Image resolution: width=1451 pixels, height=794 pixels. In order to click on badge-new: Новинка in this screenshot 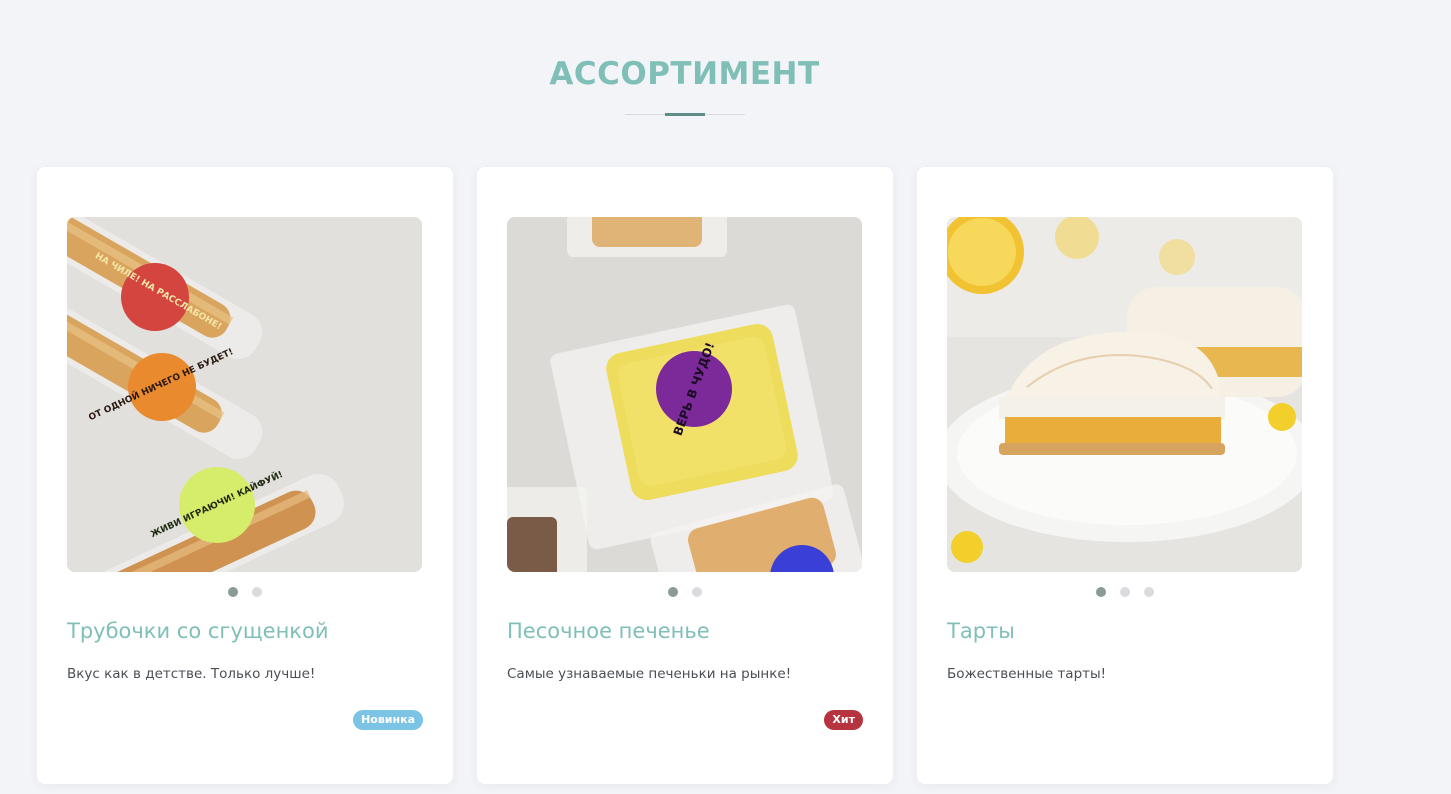, I will do `click(388, 720)`.